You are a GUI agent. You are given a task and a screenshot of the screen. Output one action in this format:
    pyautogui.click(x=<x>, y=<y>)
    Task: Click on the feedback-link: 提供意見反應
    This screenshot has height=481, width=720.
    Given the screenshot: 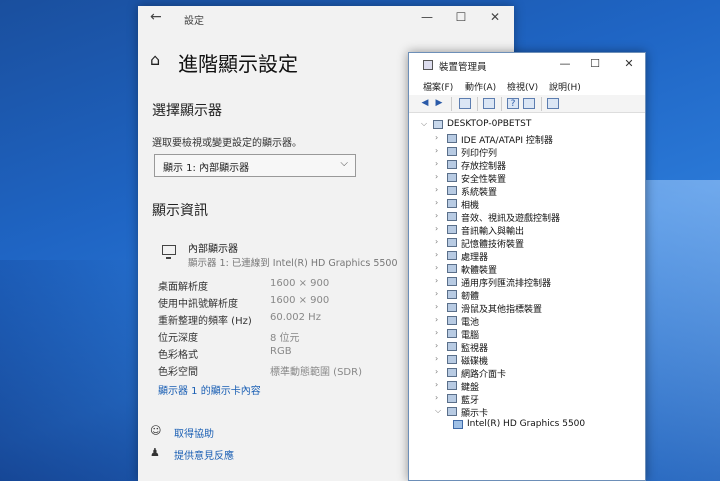 What is the action you would take?
    pyautogui.click(x=204, y=454)
    